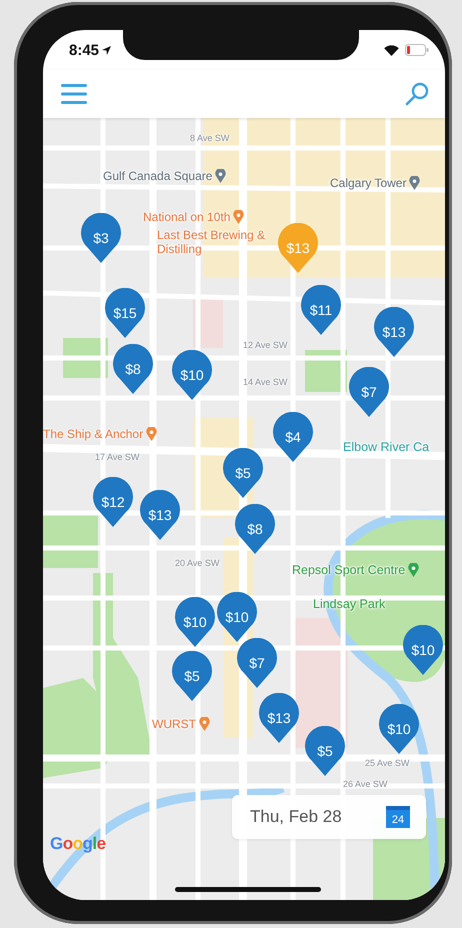 The width and height of the screenshot is (462, 928). Describe the element at coordinates (210, 138) in the screenshot. I see `map-label: 8 Ave SW` at that location.